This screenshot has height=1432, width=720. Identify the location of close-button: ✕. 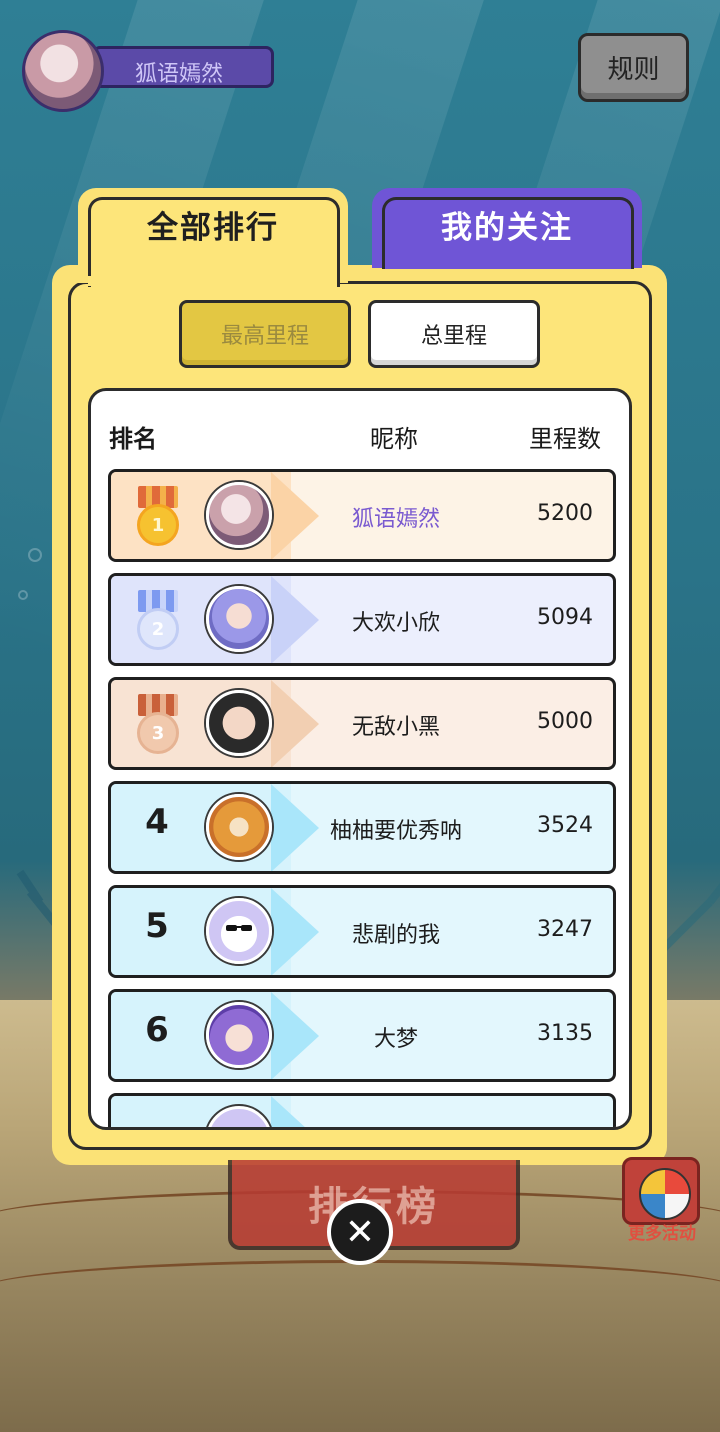
(360, 1232).